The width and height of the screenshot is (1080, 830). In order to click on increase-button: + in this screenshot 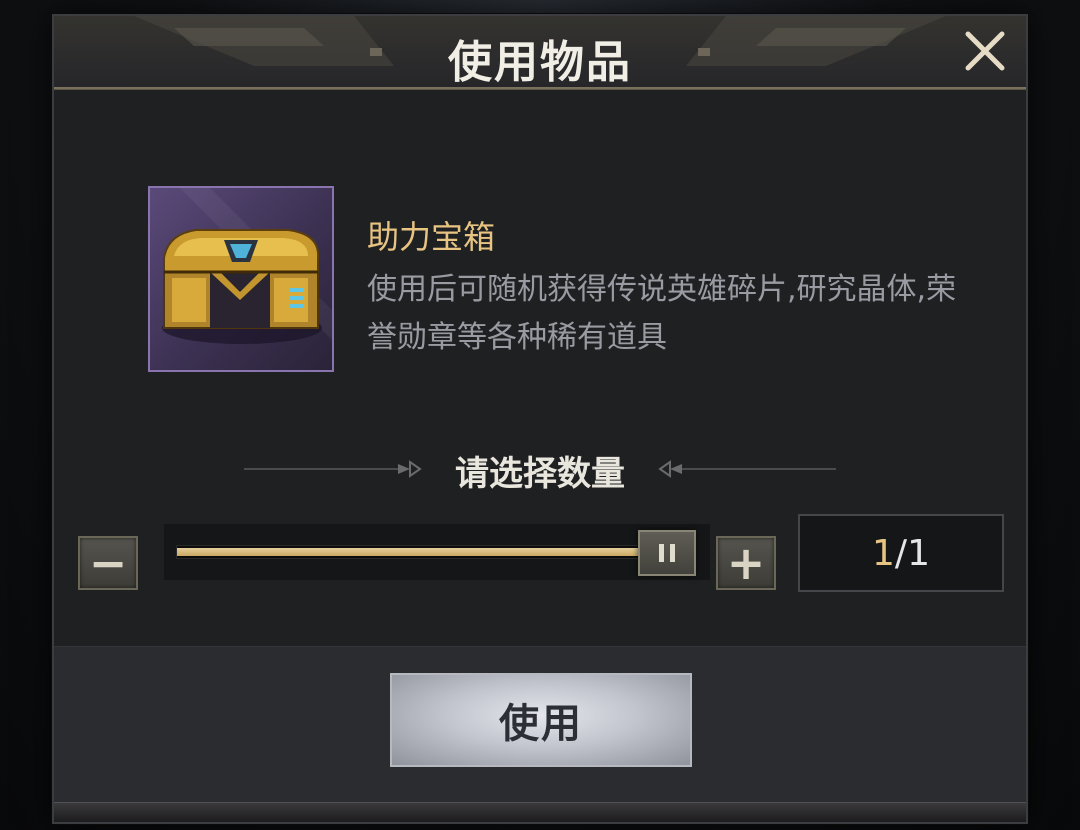, I will do `click(746, 563)`.